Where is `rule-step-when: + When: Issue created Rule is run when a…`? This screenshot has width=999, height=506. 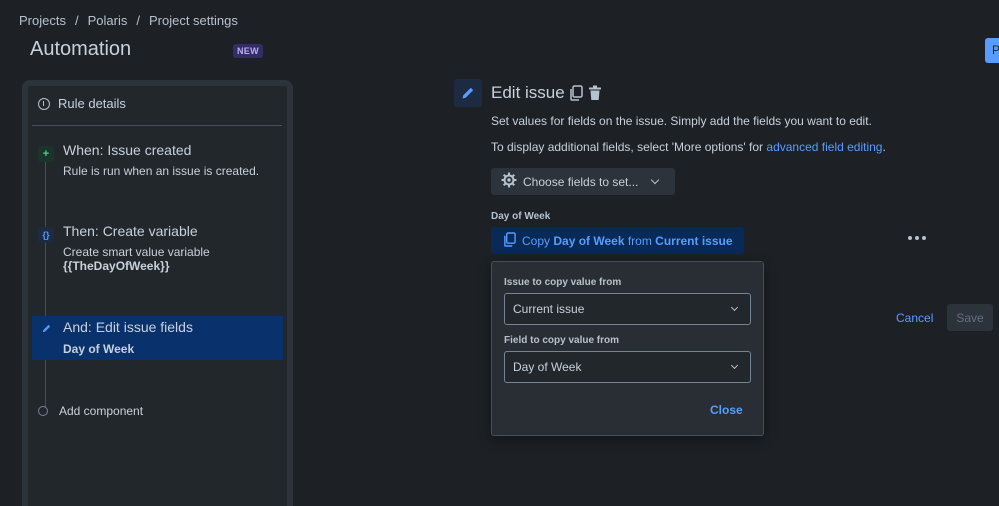
rule-step-when: + When: Issue created Rule is run when a… is located at coordinates (157, 167).